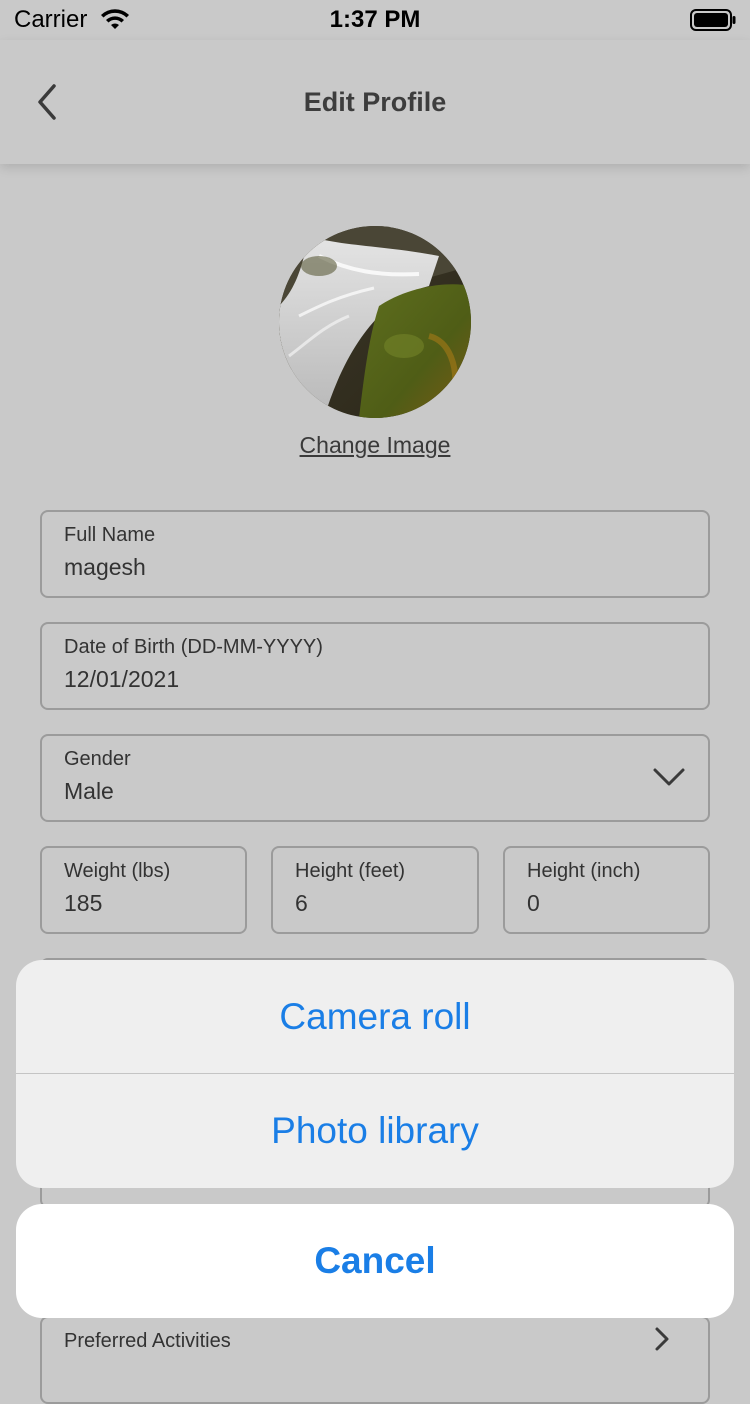  What do you see at coordinates (110, 535) in the screenshot?
I see `full-name-label: Full Name` at bounding box center [110, 535].